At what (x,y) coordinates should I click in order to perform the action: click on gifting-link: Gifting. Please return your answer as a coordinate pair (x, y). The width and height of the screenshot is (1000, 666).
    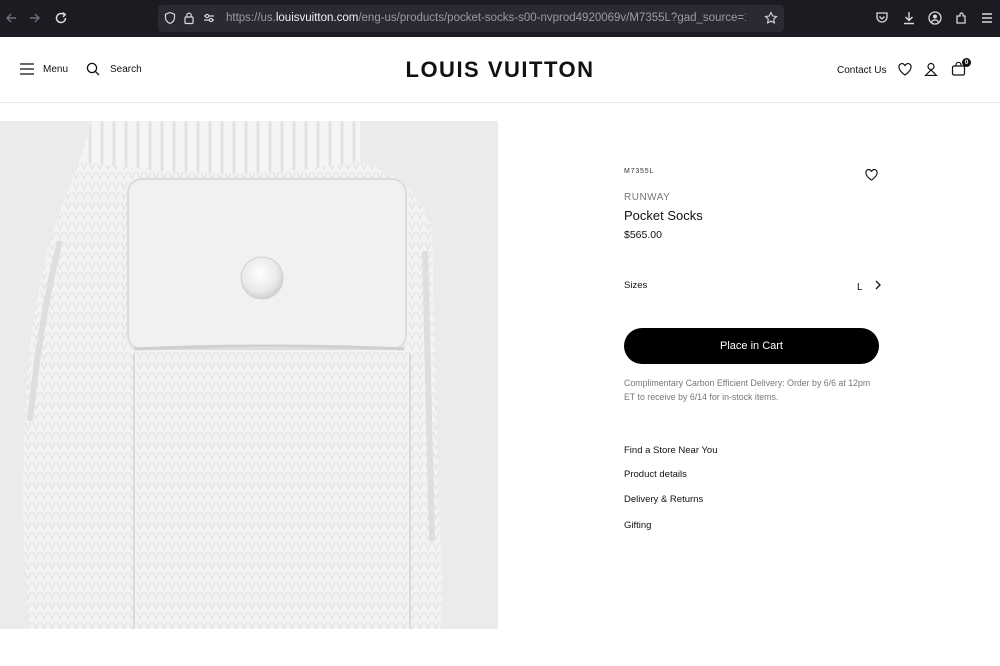
    Looking at the image, I should click on (637, 525).